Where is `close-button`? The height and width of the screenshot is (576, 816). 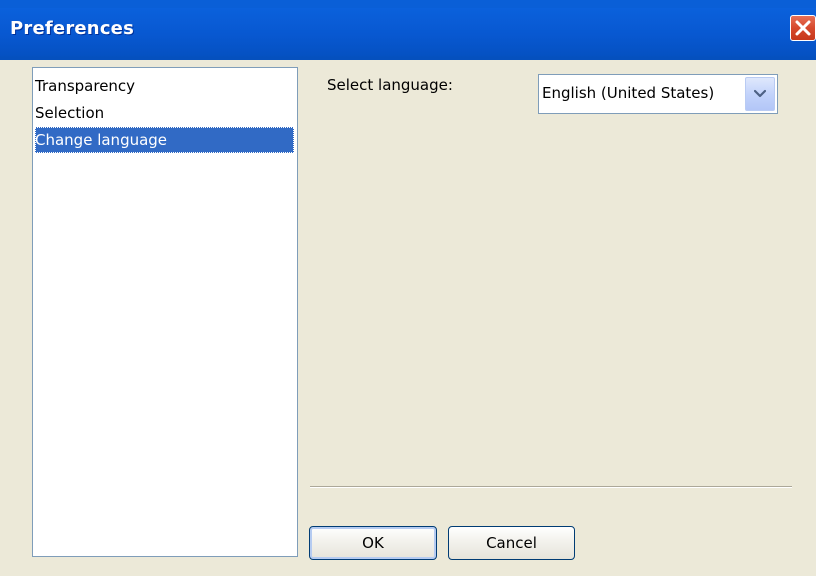 close-button is located at coordinates (803, 28).